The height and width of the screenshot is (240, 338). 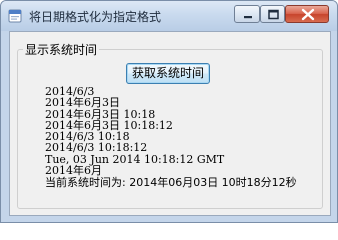 I want to click on close-icon, so click(x=308, y=14).